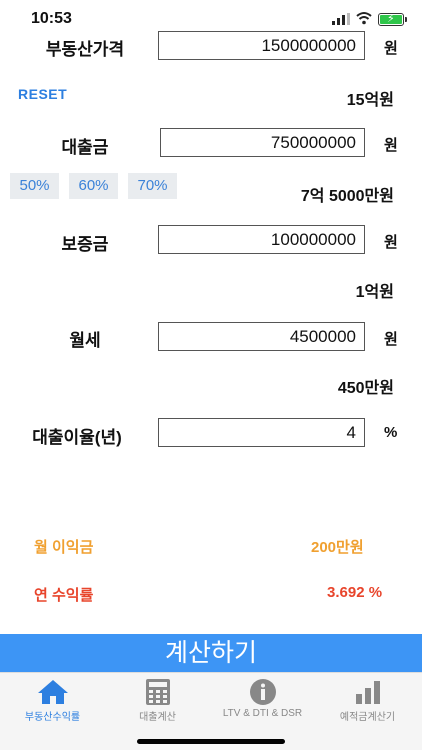 The image size is (422, 750). Describe the element at coordinates (64, 547) in the screenshot. I see `monthly-profit-label: 월 이익금` at that location.